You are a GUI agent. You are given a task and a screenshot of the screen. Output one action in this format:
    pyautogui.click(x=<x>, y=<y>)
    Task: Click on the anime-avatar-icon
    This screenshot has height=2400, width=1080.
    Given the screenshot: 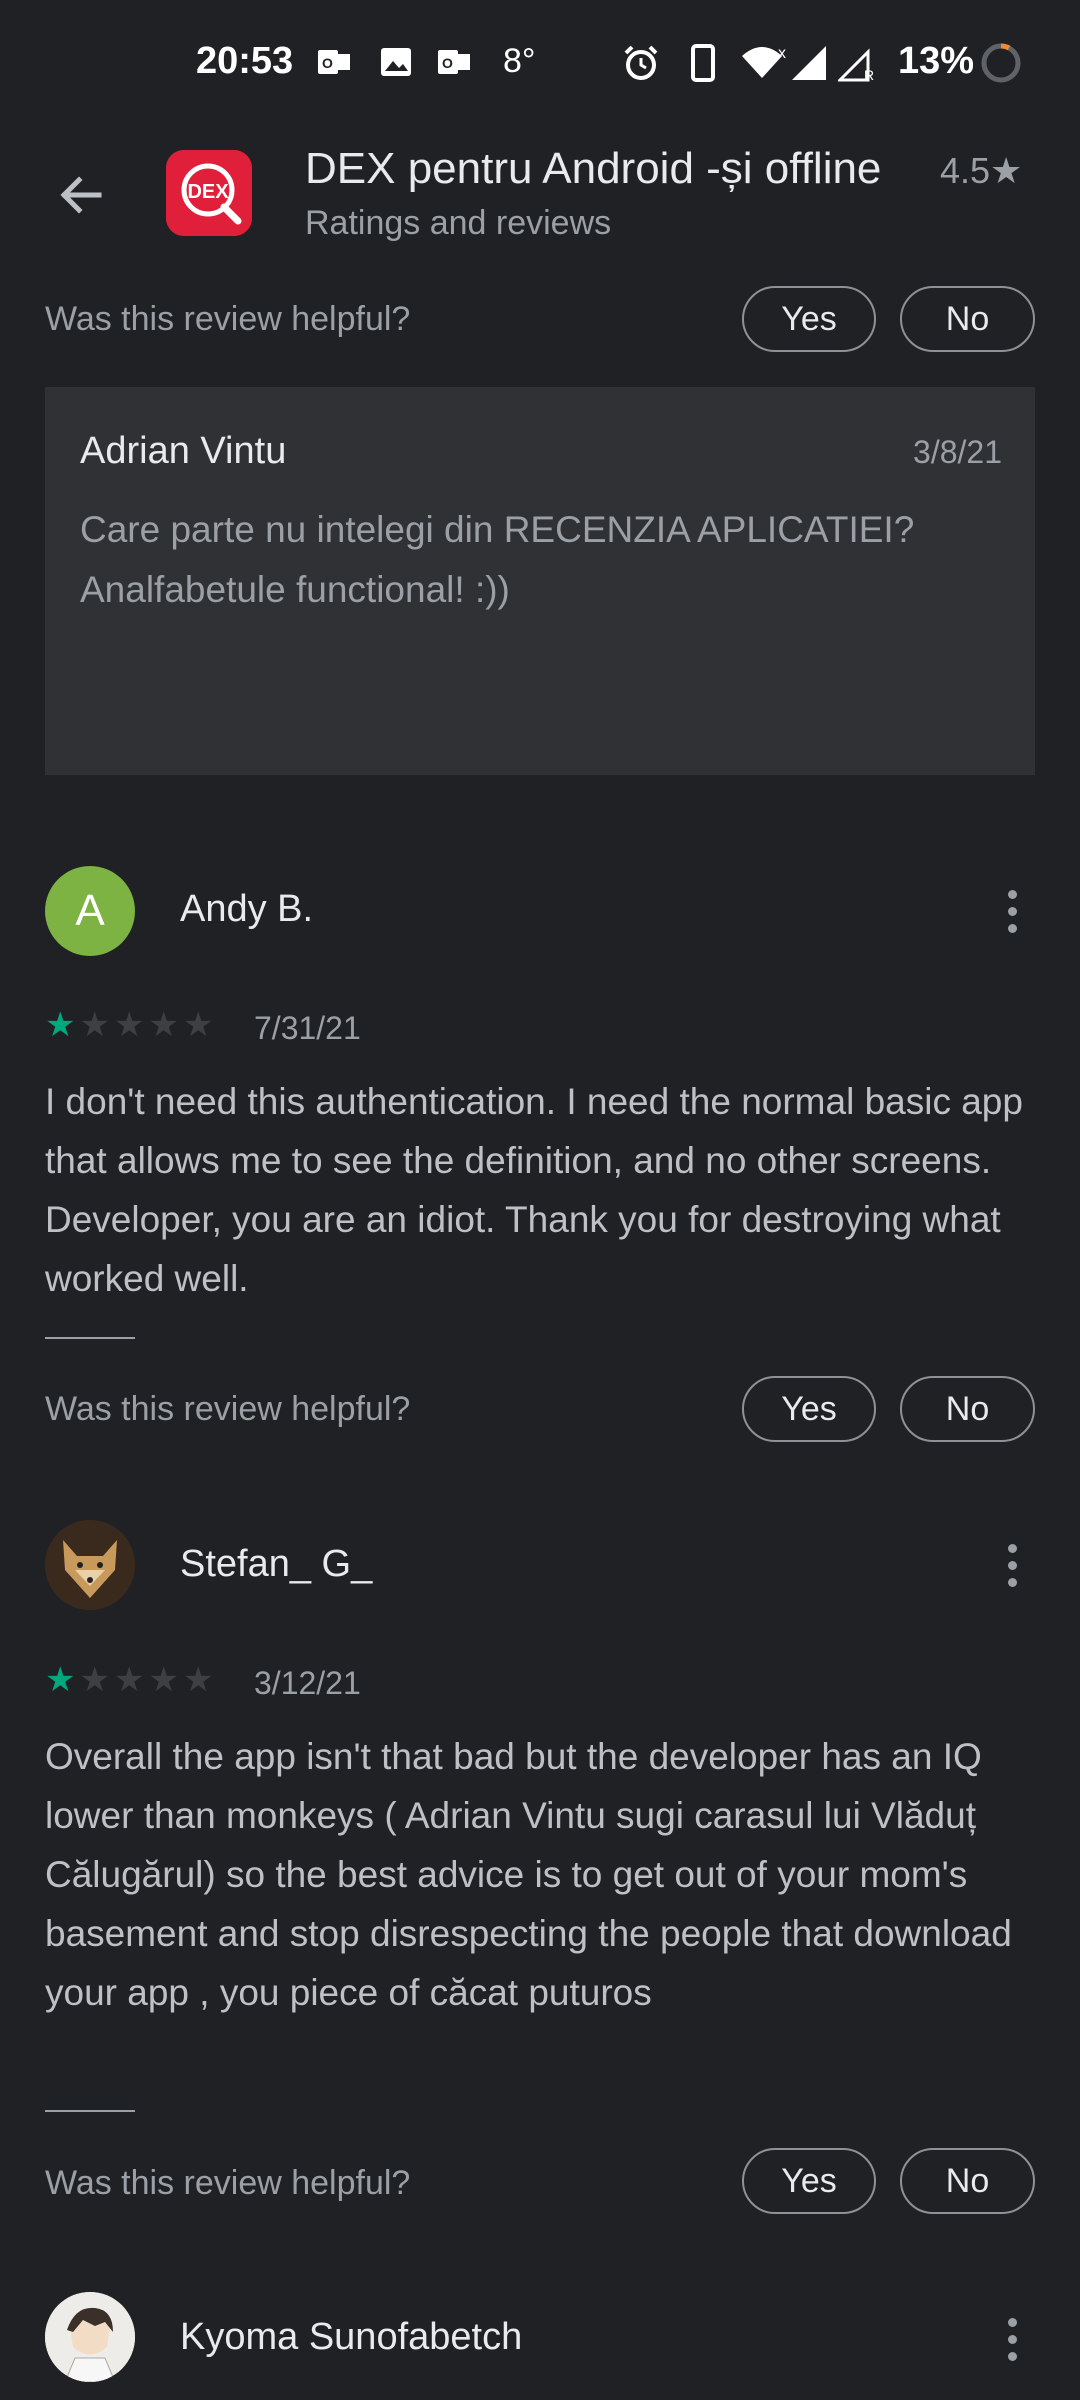 What is the action you would take?
    pyautogui.click(x=90, y=2337)
    